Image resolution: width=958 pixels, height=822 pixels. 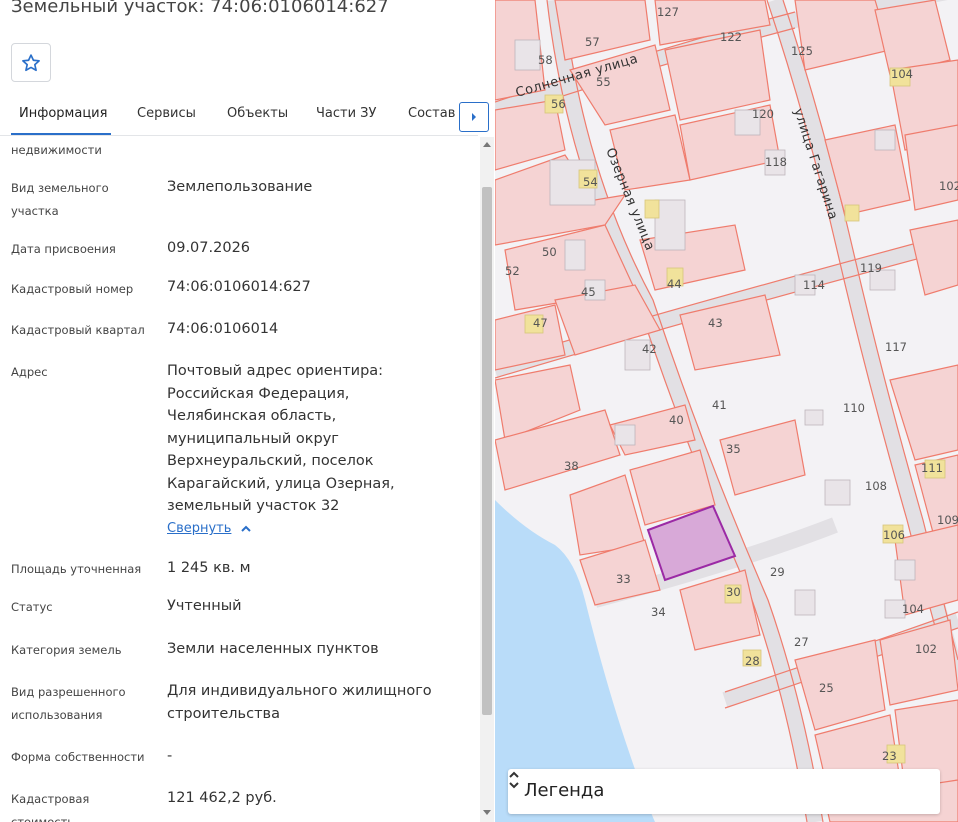 What do you see at coordinates (549, 252) in the screenshot?
I see `house-number: 50` at bounding box center [549, 252].